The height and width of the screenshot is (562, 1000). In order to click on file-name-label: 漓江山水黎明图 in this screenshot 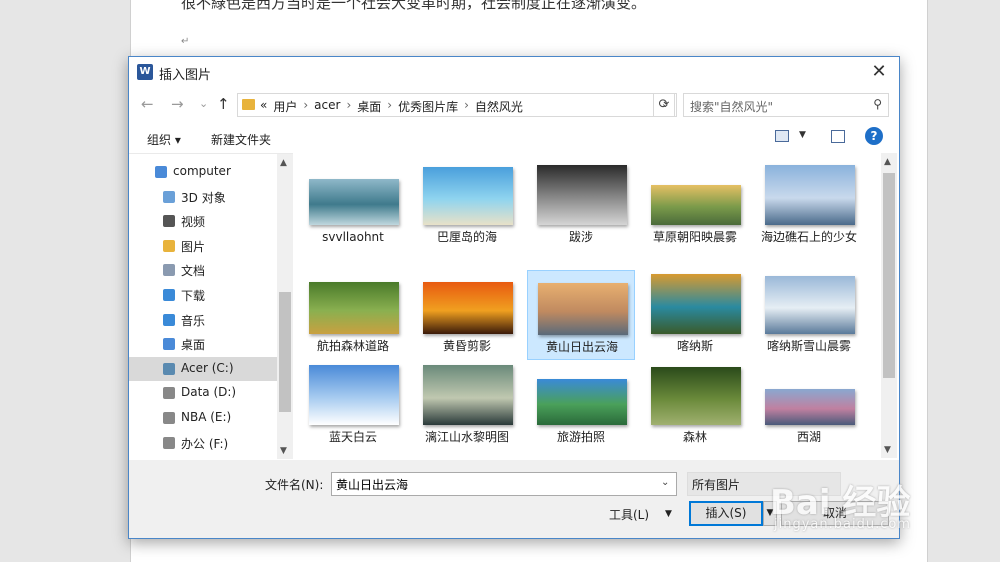, I will do `click(466, 437)`.